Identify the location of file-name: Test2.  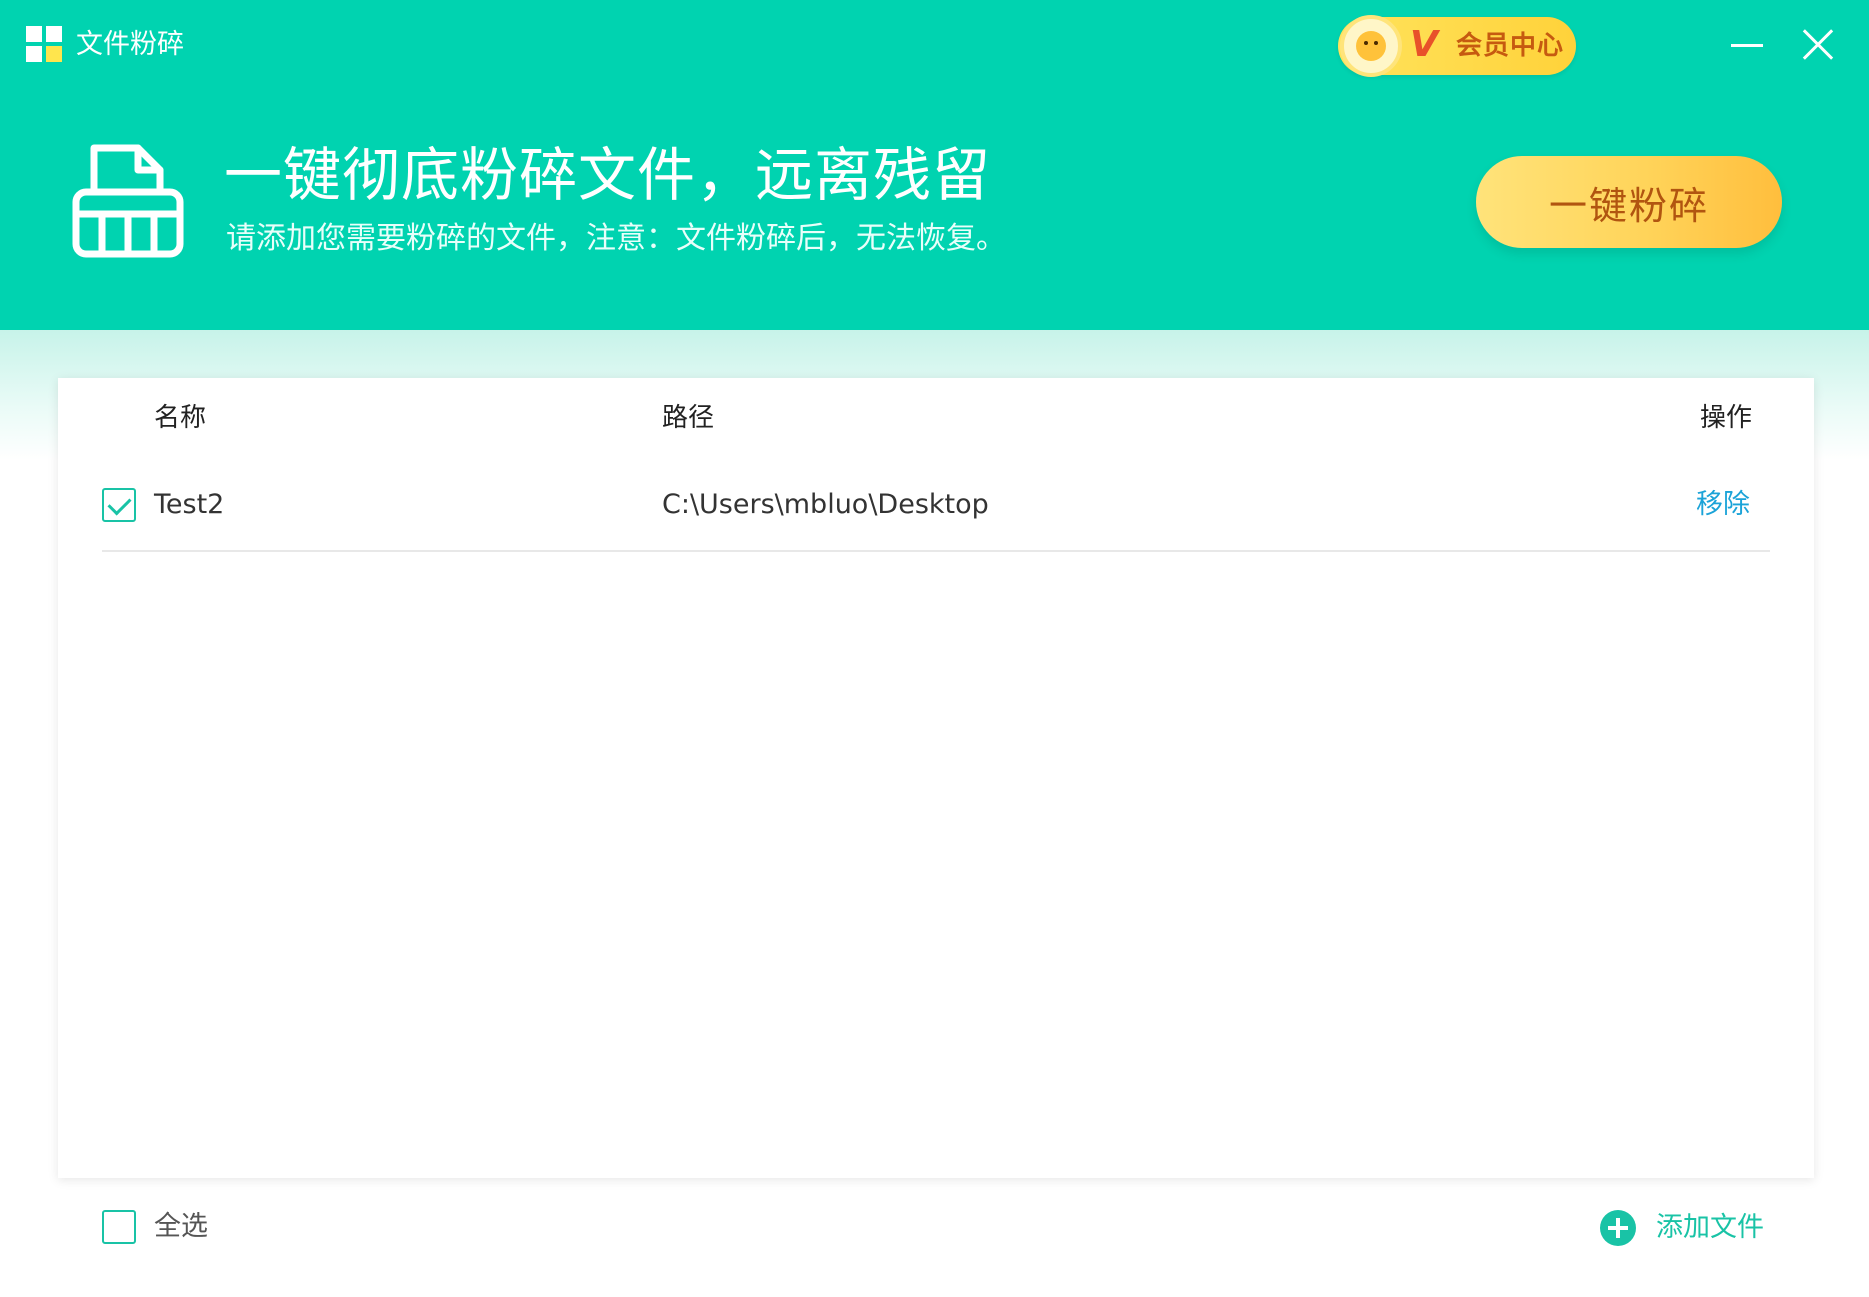
(189, 504).